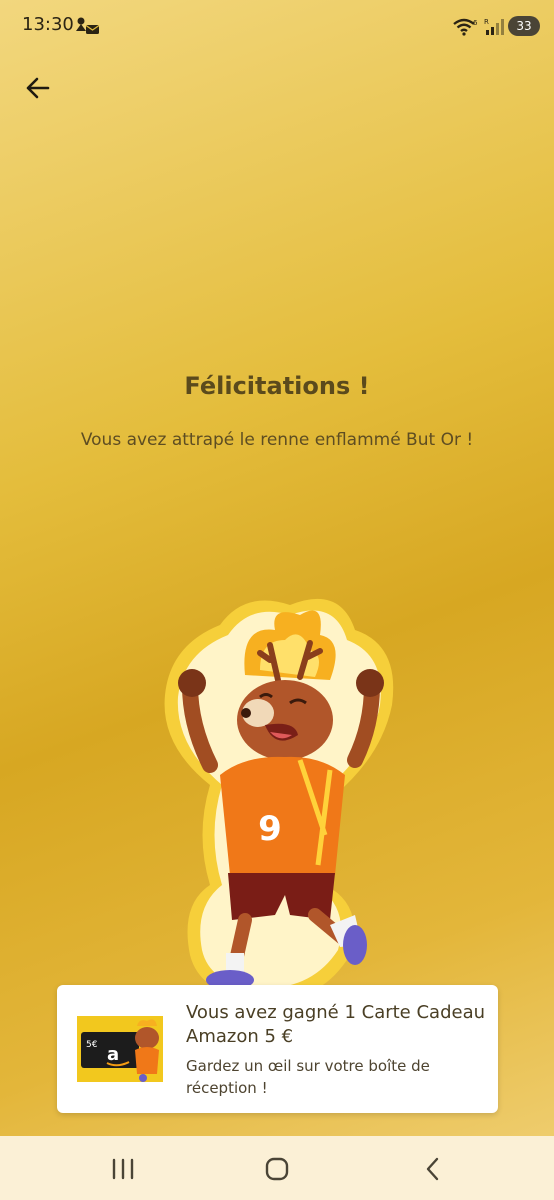 This screenshot has width=554, height=1200. Describe the element at coordinates (277, 26) in the screenshot. I see `status-bar: 13:30 6 R 33` at that location.